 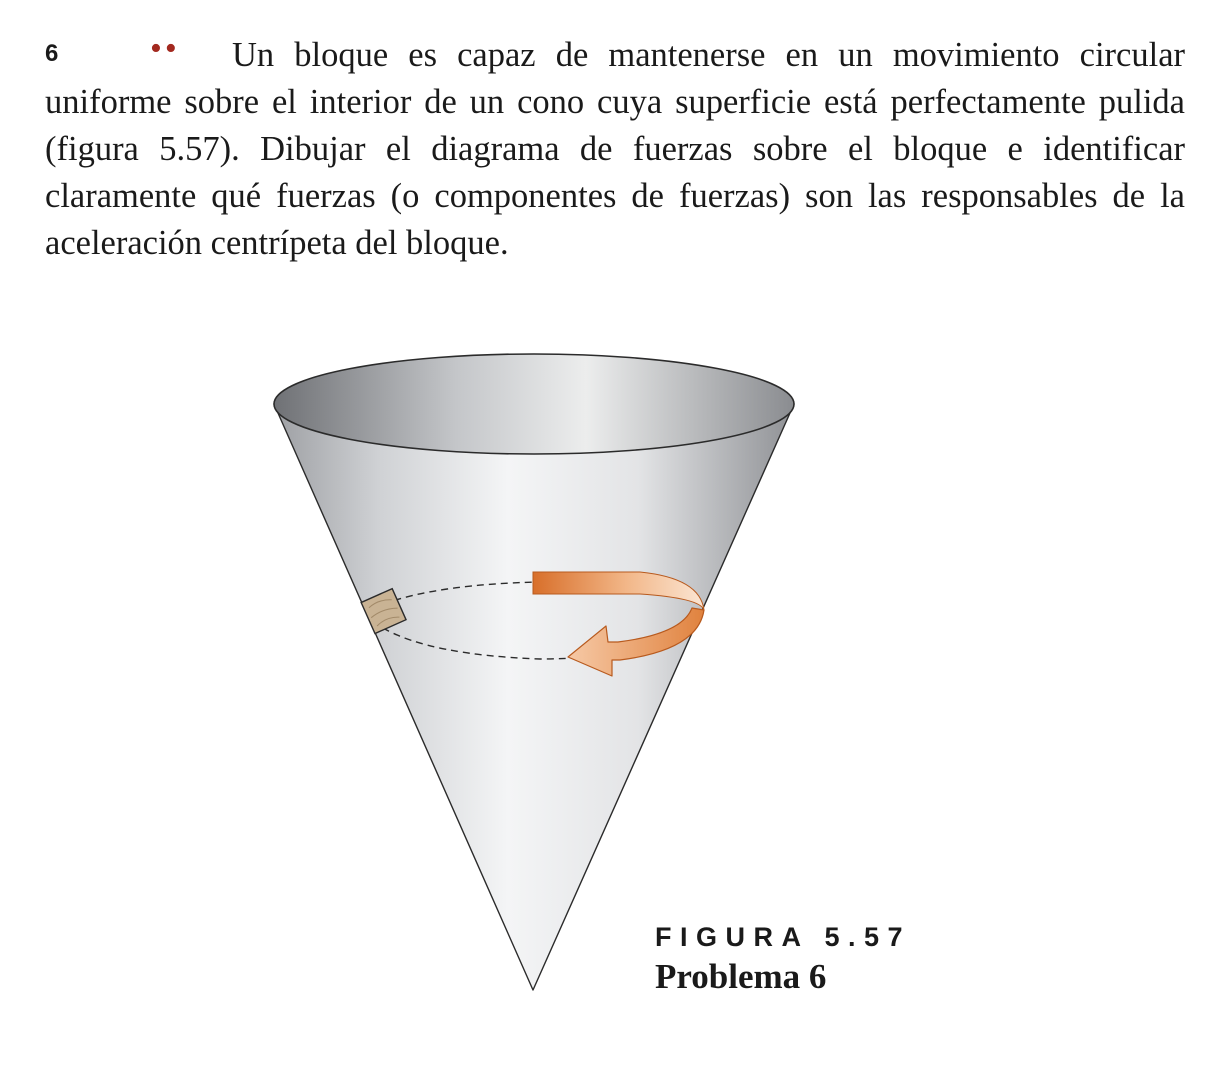 I want to click on cone-opening, so click(x=534, y=404).